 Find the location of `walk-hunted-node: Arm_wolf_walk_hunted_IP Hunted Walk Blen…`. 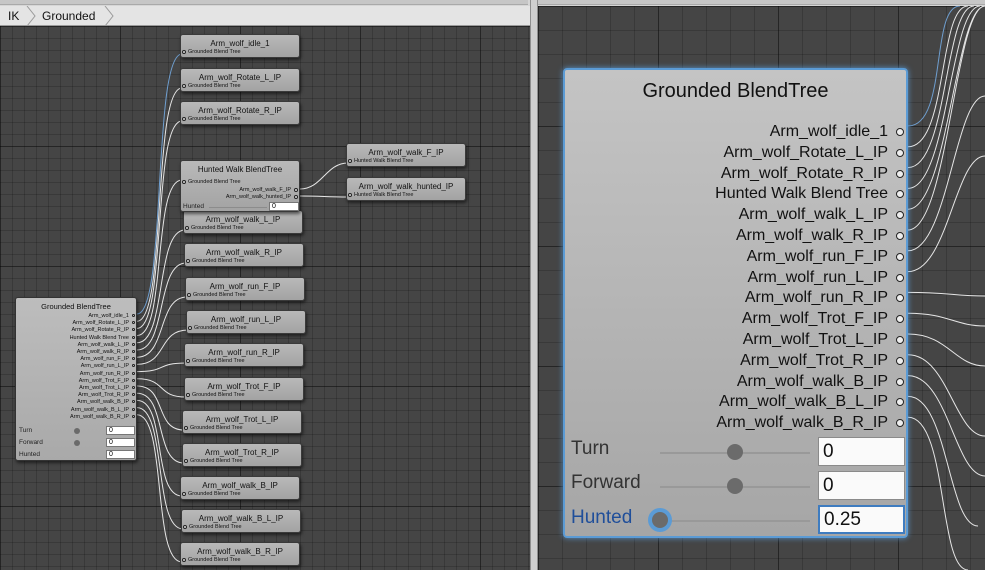

walk-hunted-node: Arm_wolf_walk_hunted_IP Hunted Walk Blen… is located at coordinates (406, 189).